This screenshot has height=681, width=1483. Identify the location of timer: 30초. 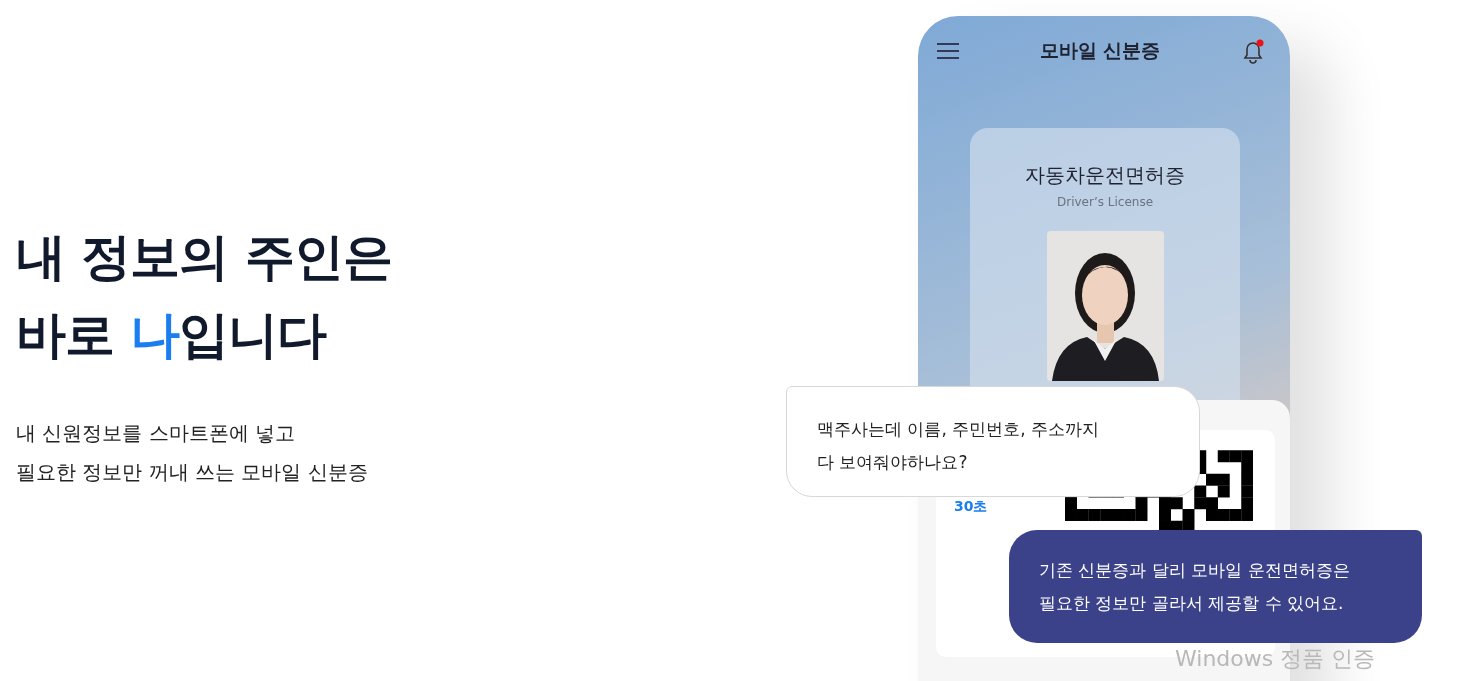
(971, 507).